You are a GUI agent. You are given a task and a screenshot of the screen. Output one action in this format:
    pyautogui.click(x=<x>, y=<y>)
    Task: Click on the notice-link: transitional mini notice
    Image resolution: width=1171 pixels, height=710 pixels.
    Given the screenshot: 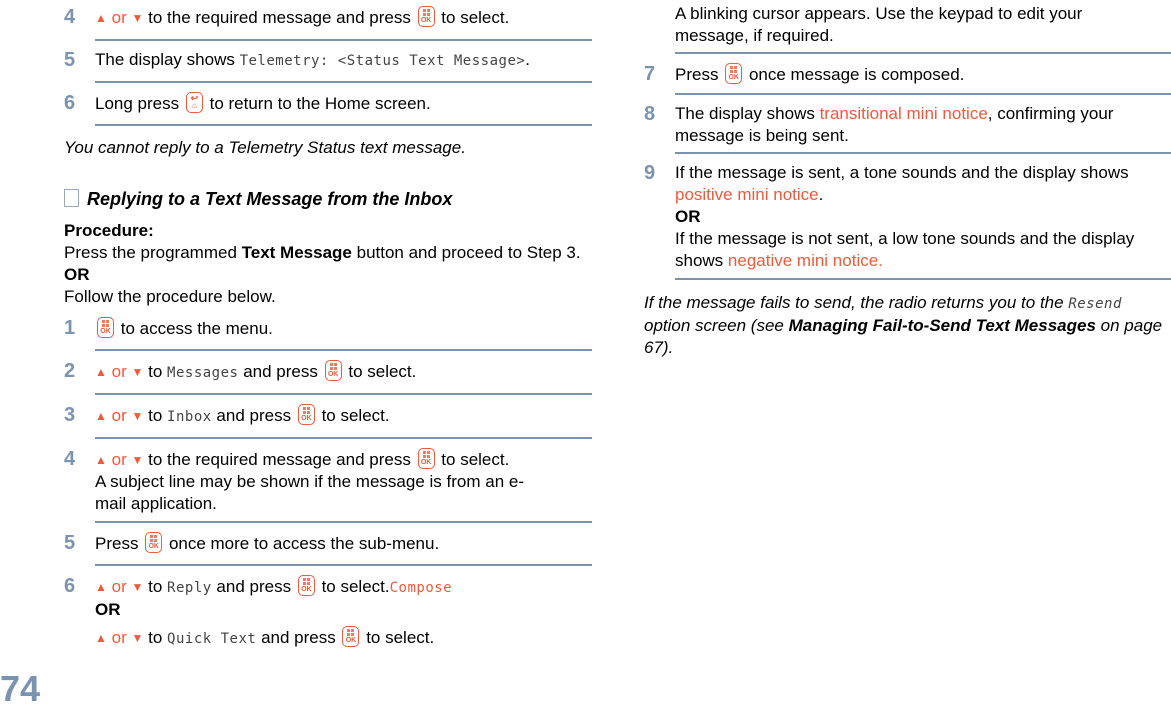 What is the action you would take?
    pyautogui.click(x=903, y=113)
    